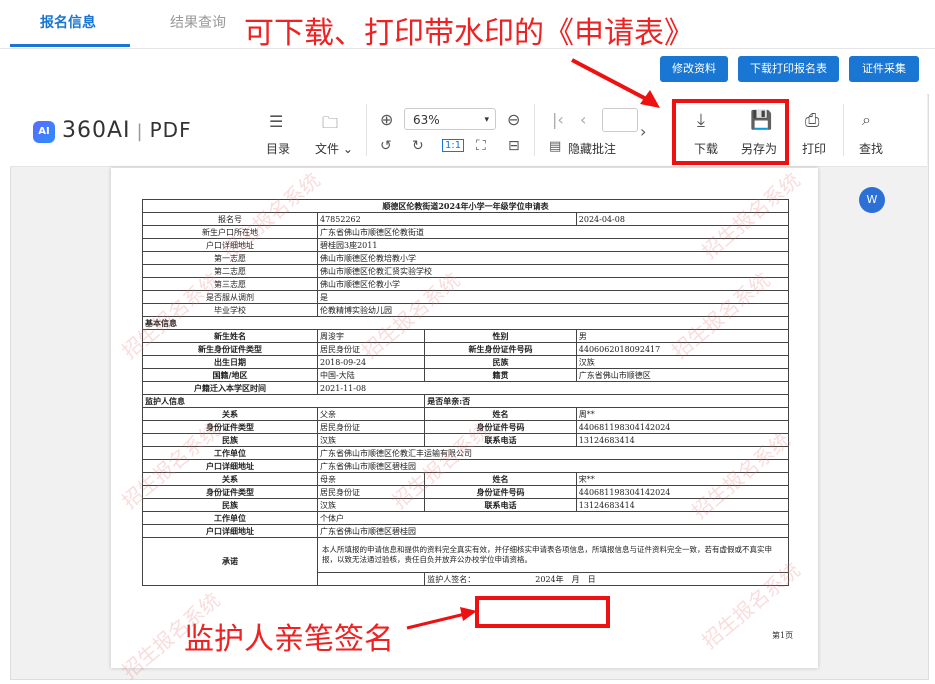 Image resolution: width=935 pixels, height=684 pixels. What do you see at coordinates (500, 349) in the screenshot?
I see `form-label: 新生身份证件号码` at bounding box center [500, 349].